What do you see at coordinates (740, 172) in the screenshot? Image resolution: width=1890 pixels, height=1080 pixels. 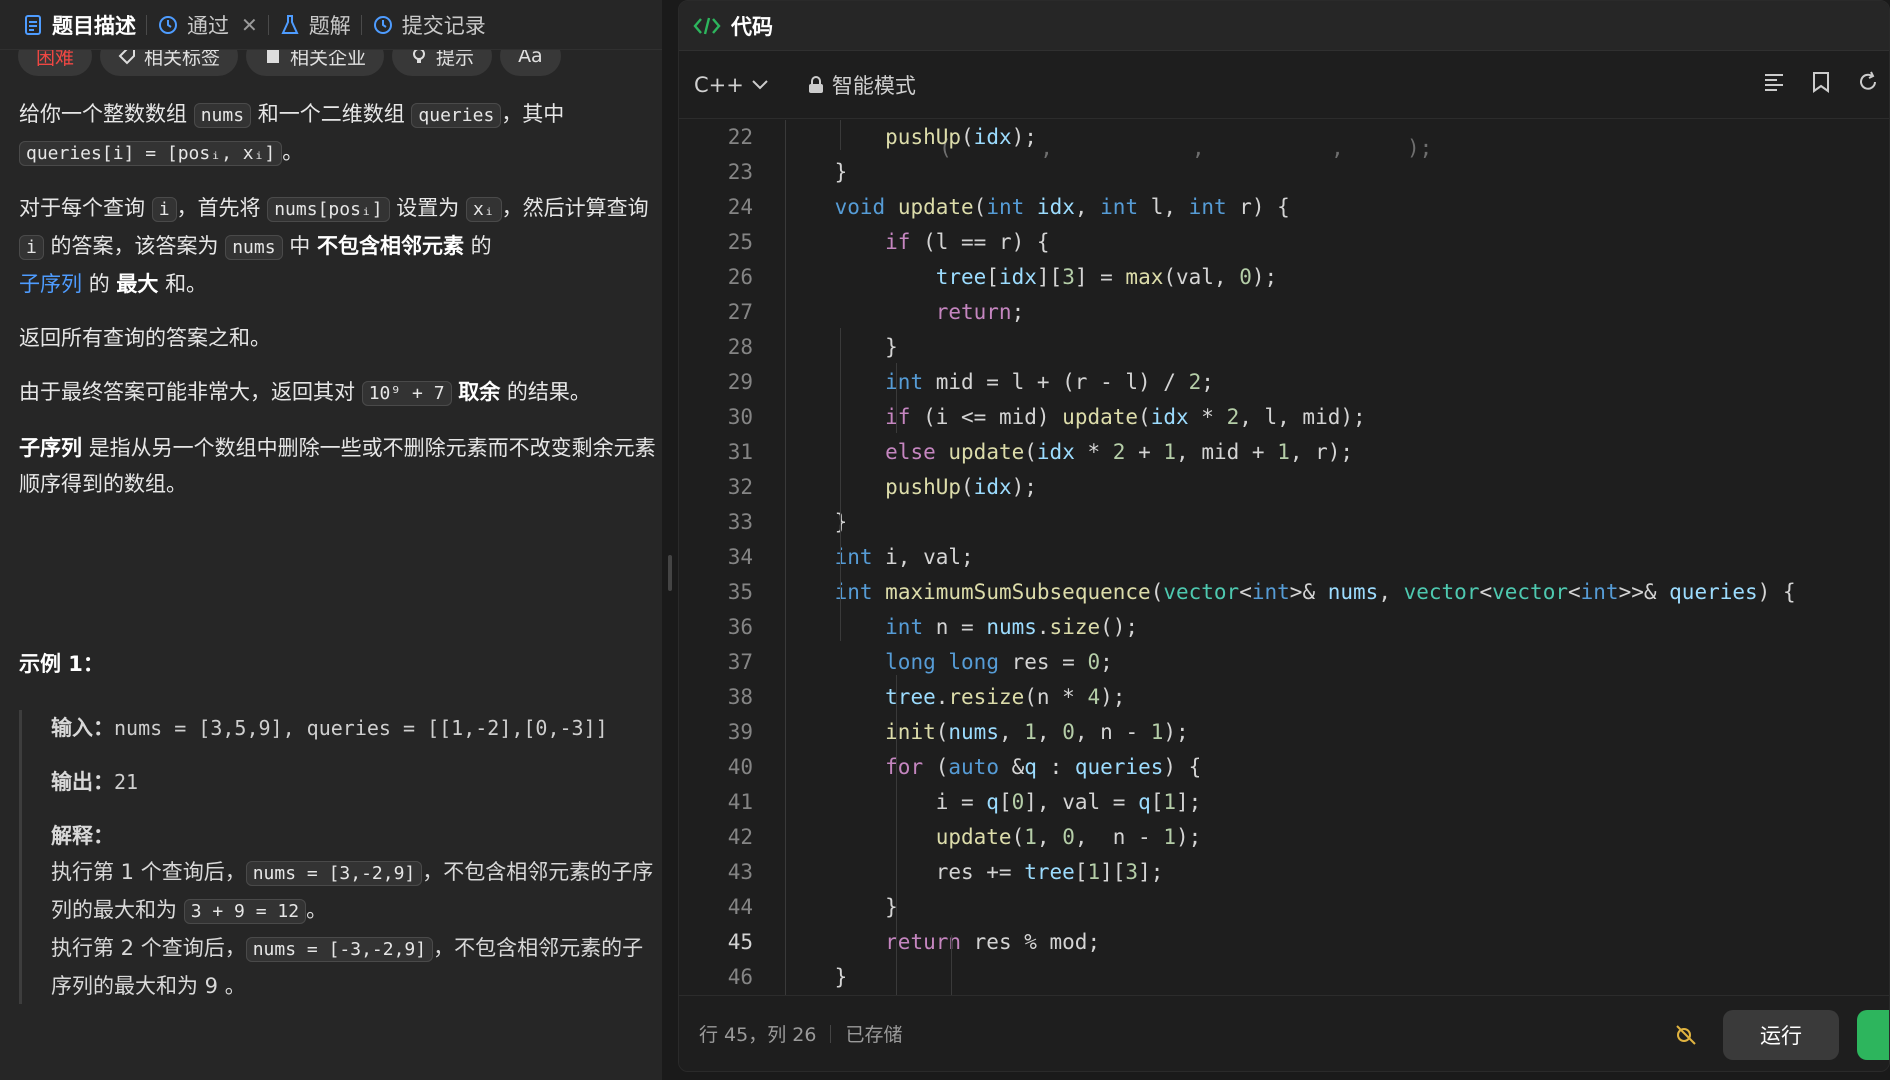 I see `line-number: 23` at bounding box center [740, 172].